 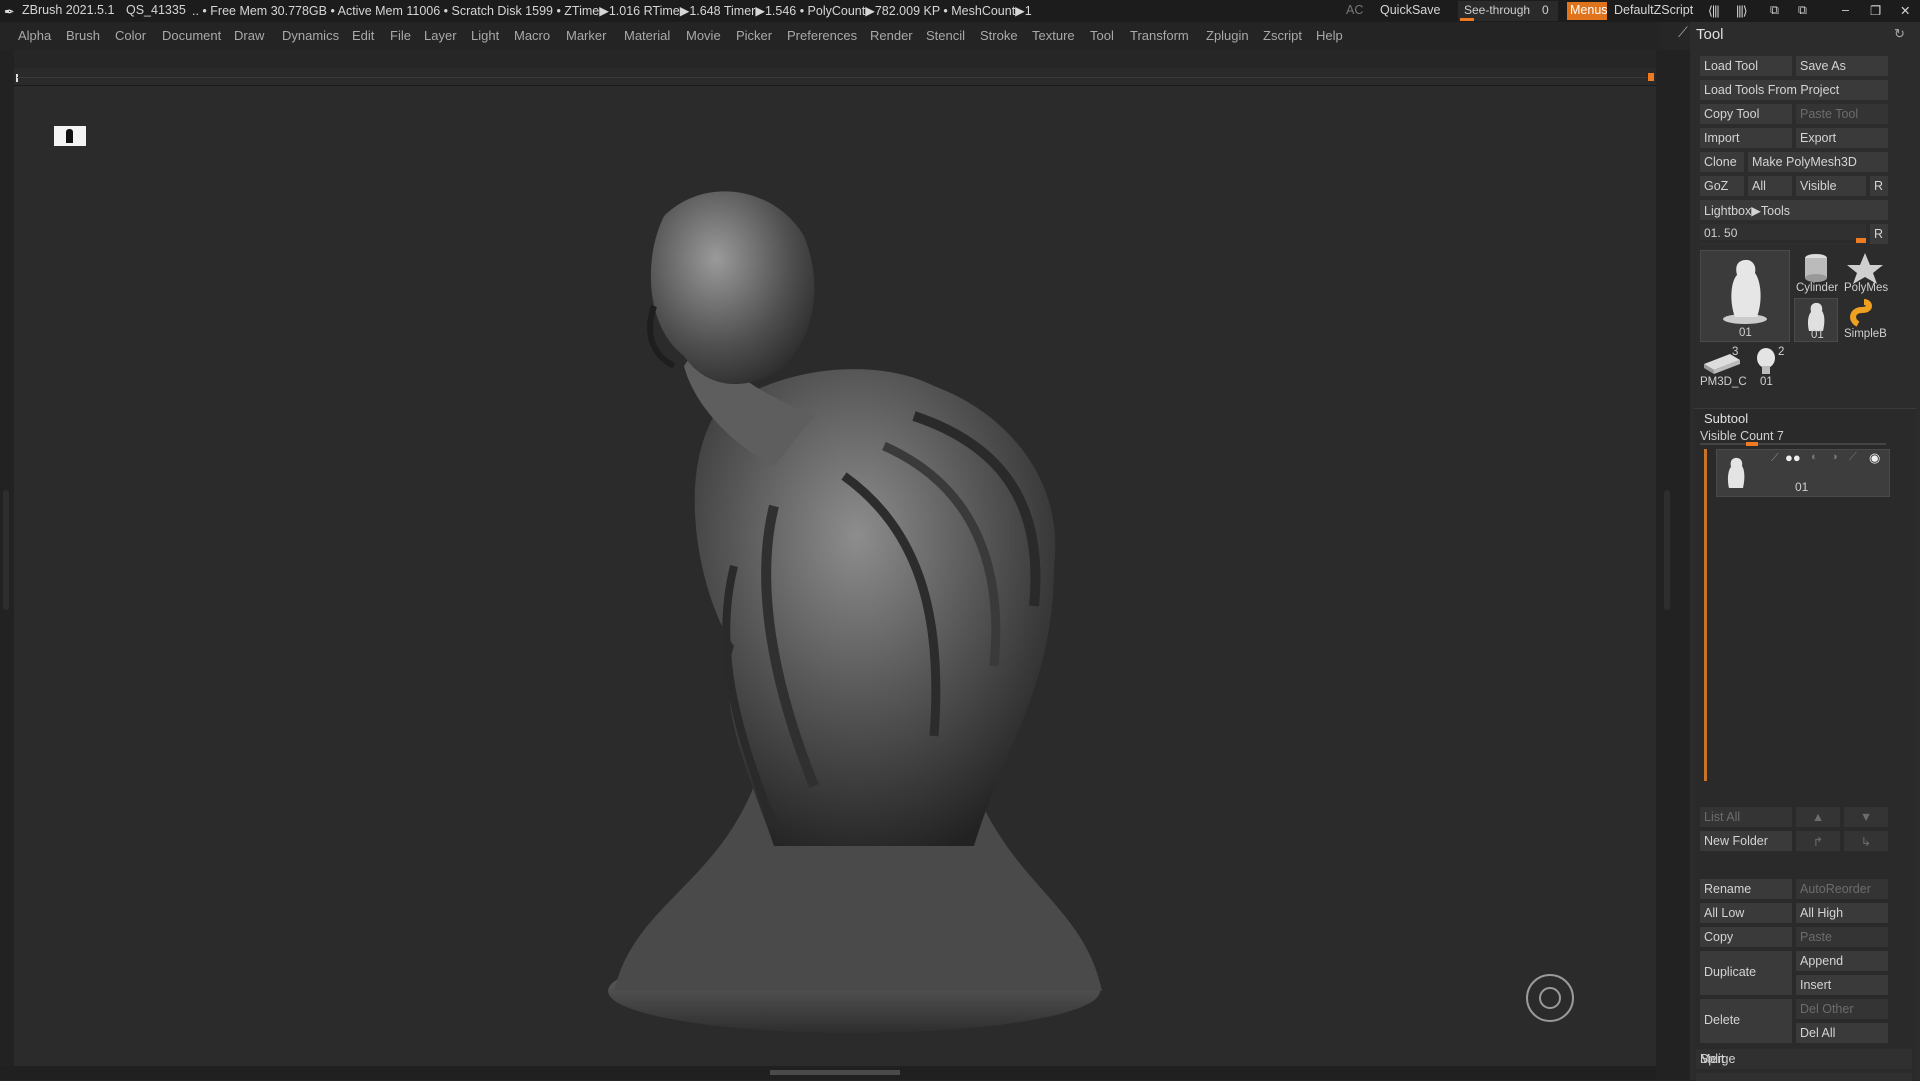 I want to click on menu-tool: Tool, so click(x=1102, y=35).